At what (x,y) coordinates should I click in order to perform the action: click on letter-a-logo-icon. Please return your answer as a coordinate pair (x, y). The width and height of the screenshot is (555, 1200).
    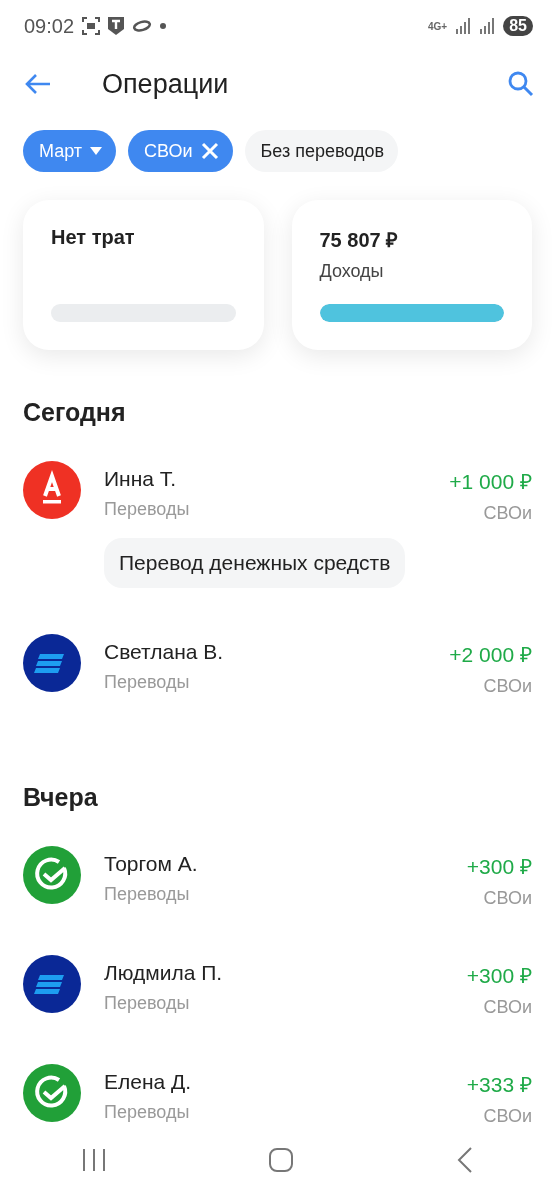
    Looking at the image, I should click on (52, 490).